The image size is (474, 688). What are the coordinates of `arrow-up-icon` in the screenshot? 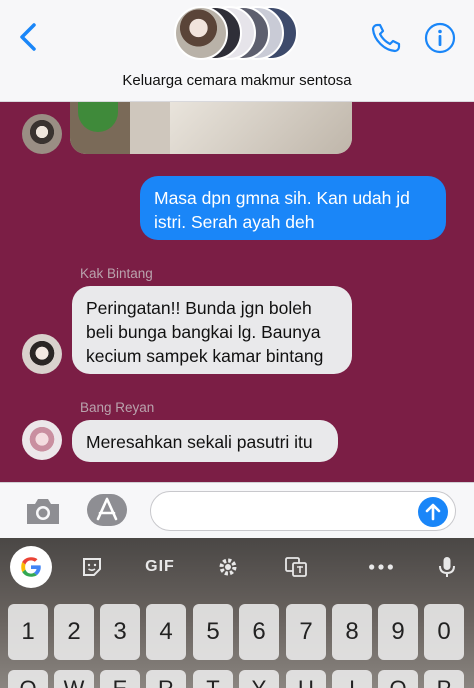 It's located at (433, 512).